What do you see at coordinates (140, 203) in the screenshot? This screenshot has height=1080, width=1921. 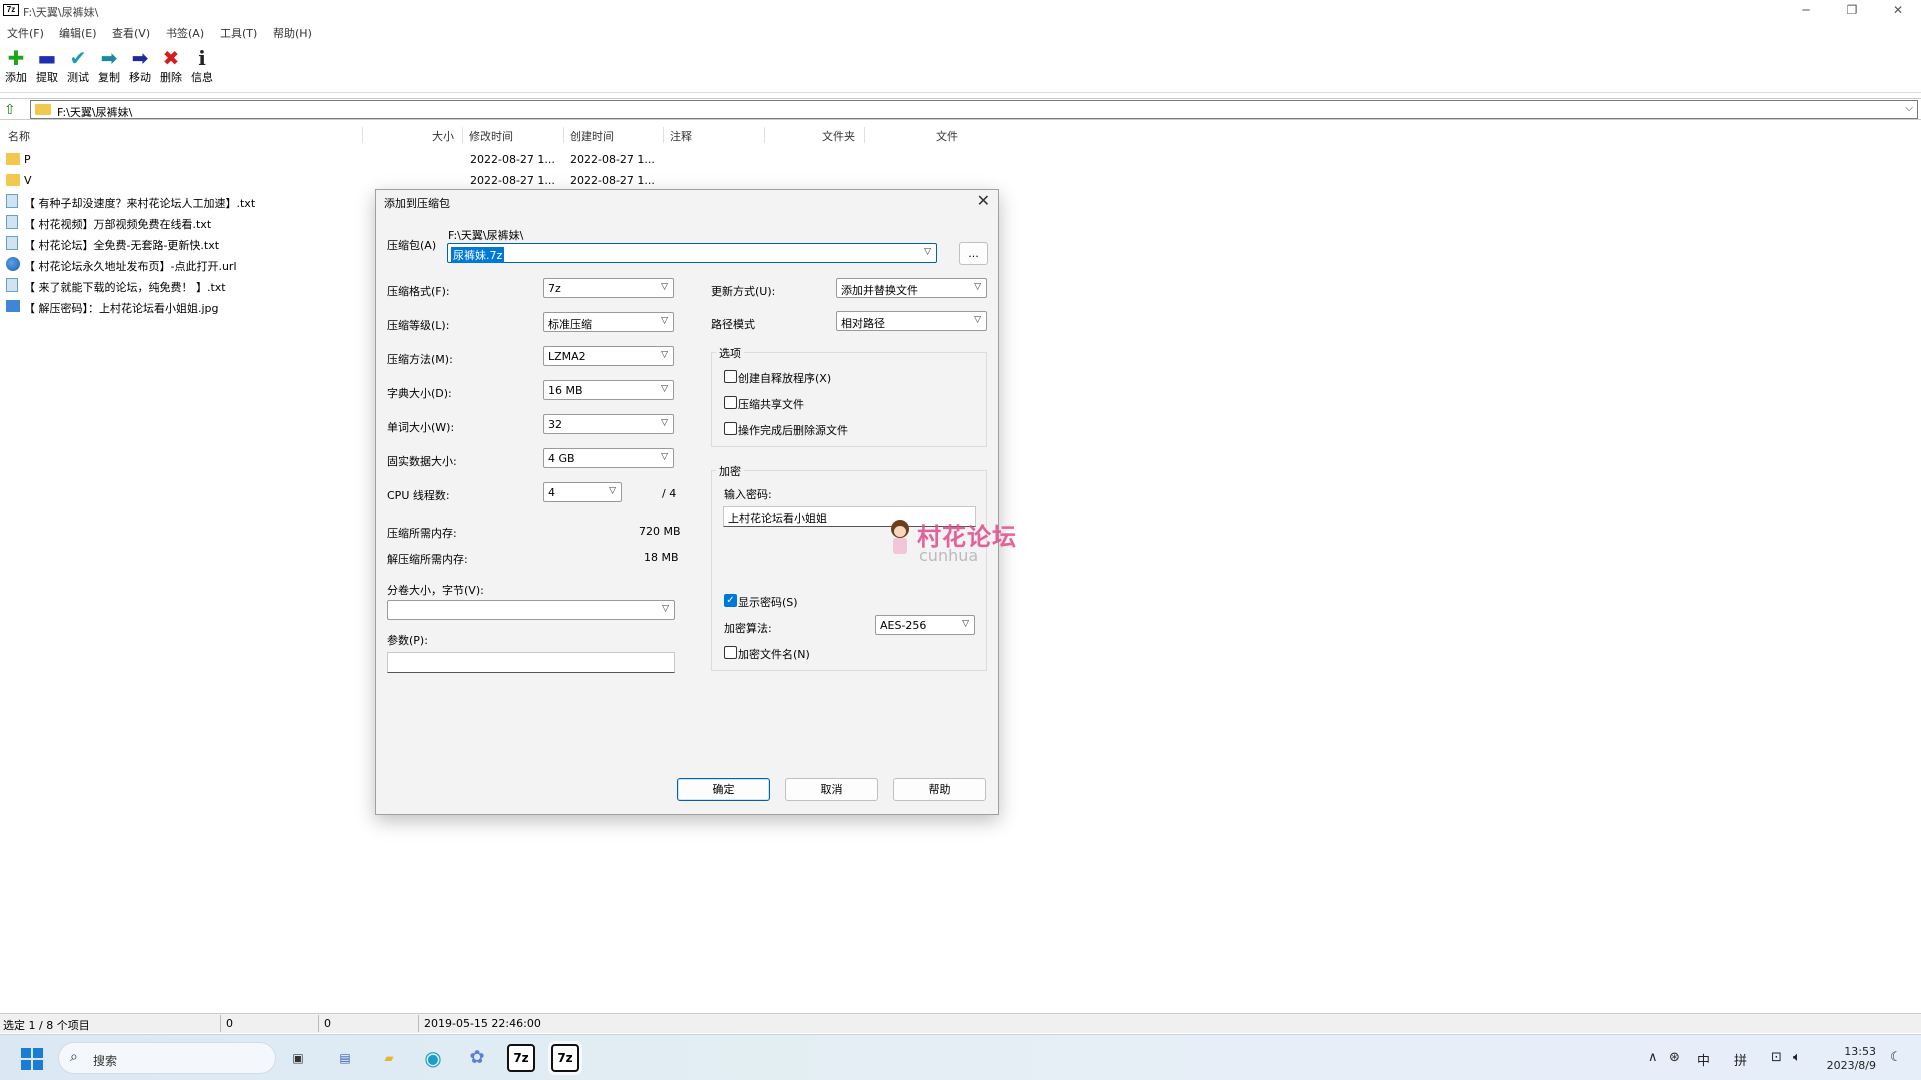 I see `file-name: 【 有种子却没速度？来村花论坛人工加速】.txt` at bounding box center [140, 203].